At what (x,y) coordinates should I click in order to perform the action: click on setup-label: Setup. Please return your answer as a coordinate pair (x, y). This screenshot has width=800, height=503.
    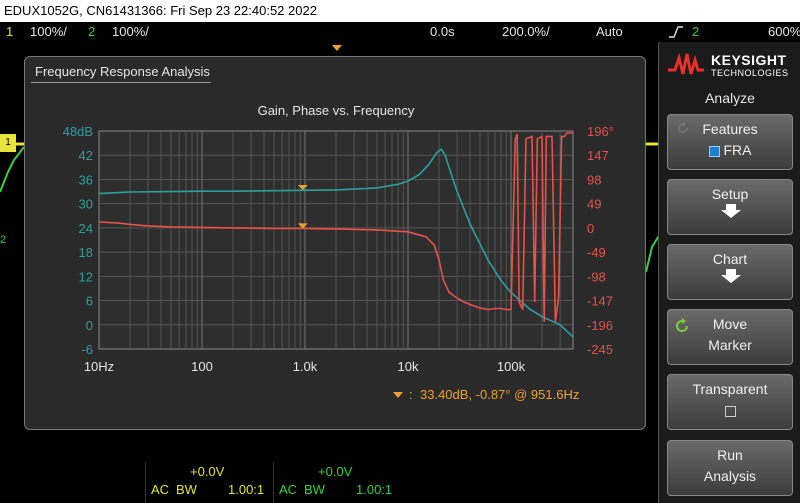
    Looking at the image, I should click on (730, 194).